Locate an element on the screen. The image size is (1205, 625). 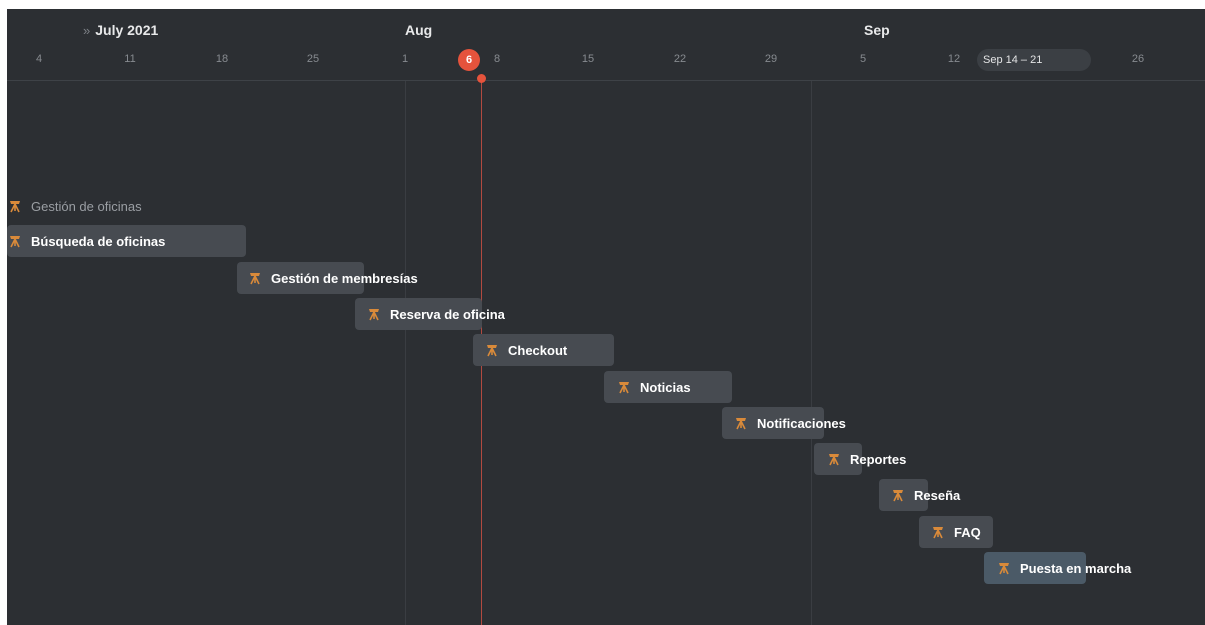
day-label: 12 is located at coordinates (954, 59).